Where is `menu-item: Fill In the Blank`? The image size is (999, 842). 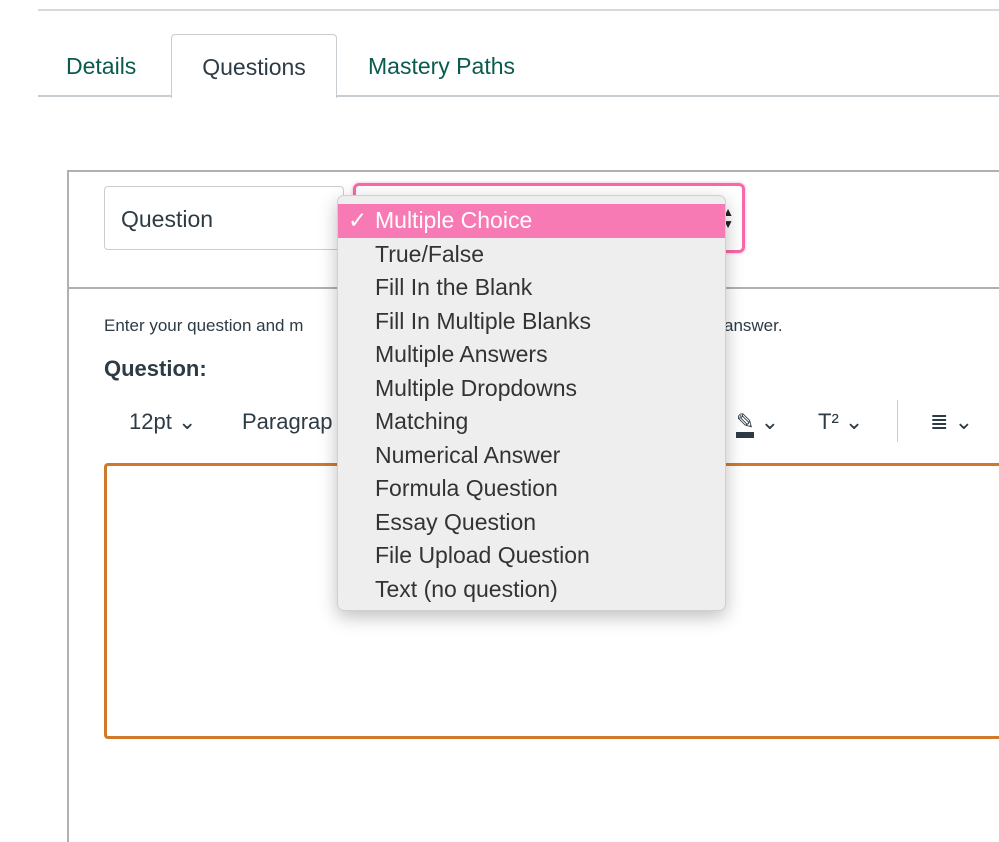 menu-item: Fill In the Blank is located at coordinates (531, 288).